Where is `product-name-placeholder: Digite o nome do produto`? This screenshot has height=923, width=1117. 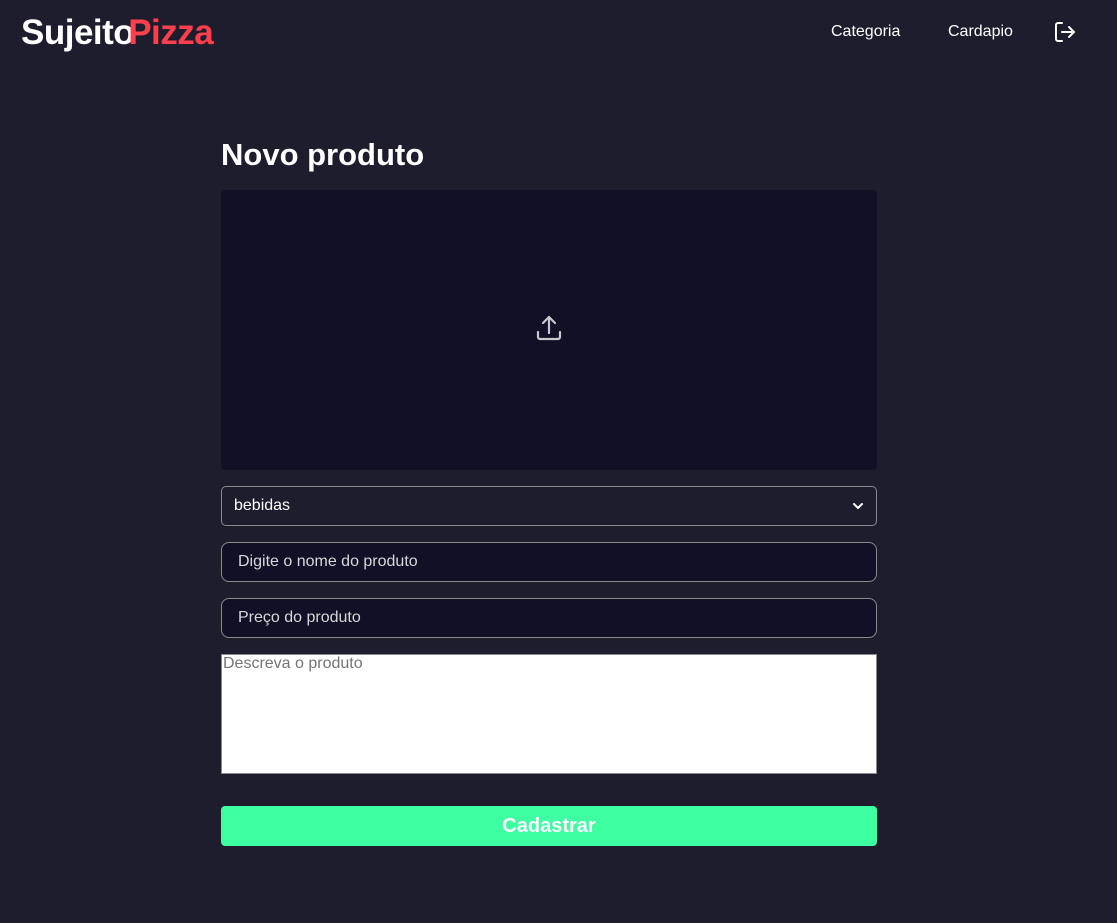
product-name-placeholder: Digite o nome do produto is located at coordinates (328, 561).